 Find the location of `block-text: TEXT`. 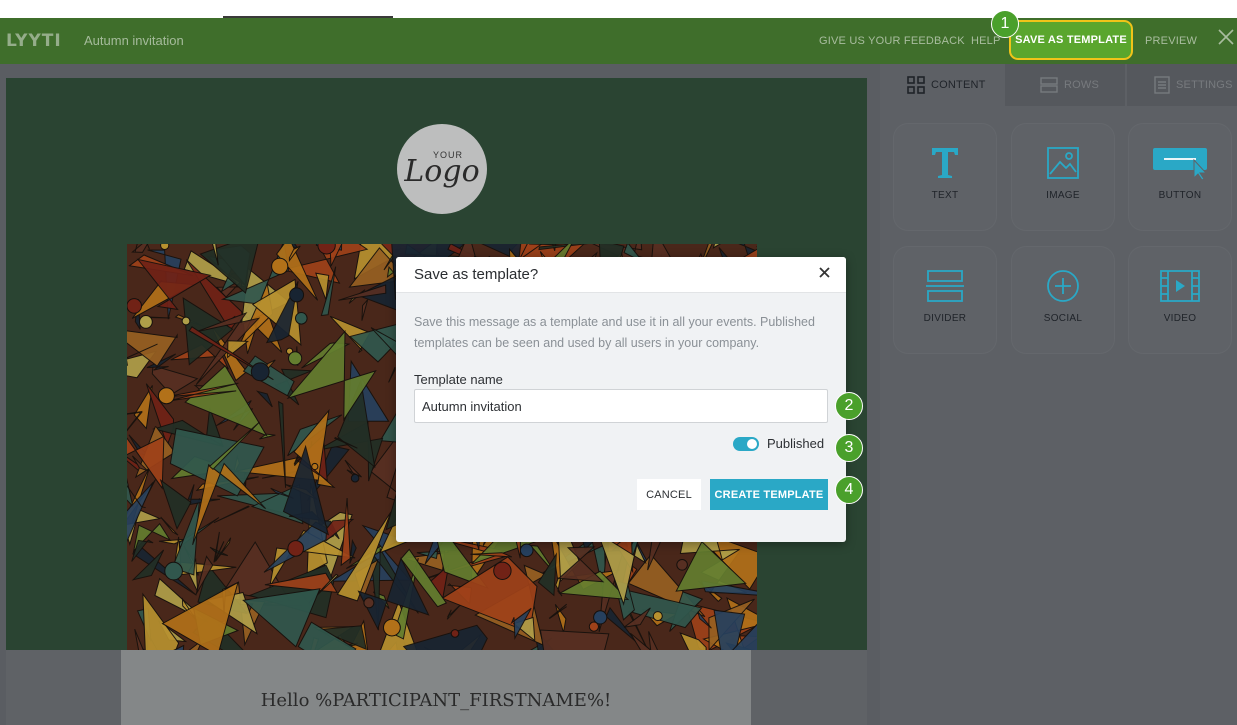

block-text: TEXT is located at coordinates (945, 177).